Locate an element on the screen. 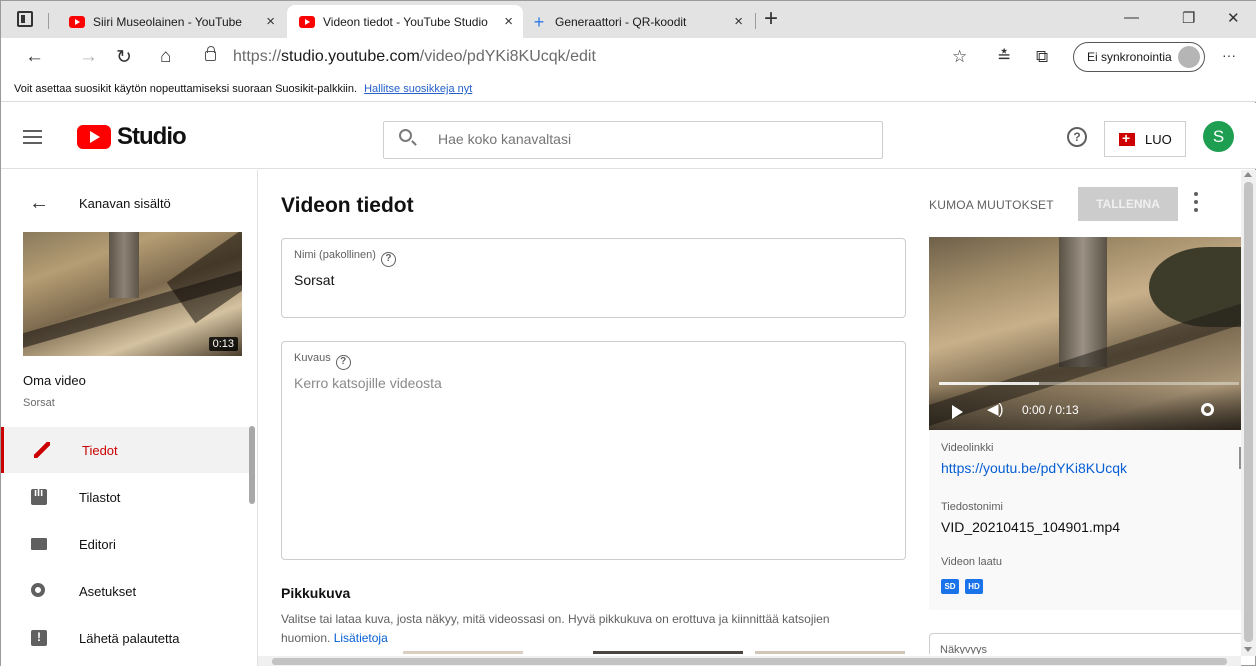 The width and height of the screenshot is (1256, 666). manage-favorites-link: Hallitse suosikkeja nyt is located at coordinates (418, 89).